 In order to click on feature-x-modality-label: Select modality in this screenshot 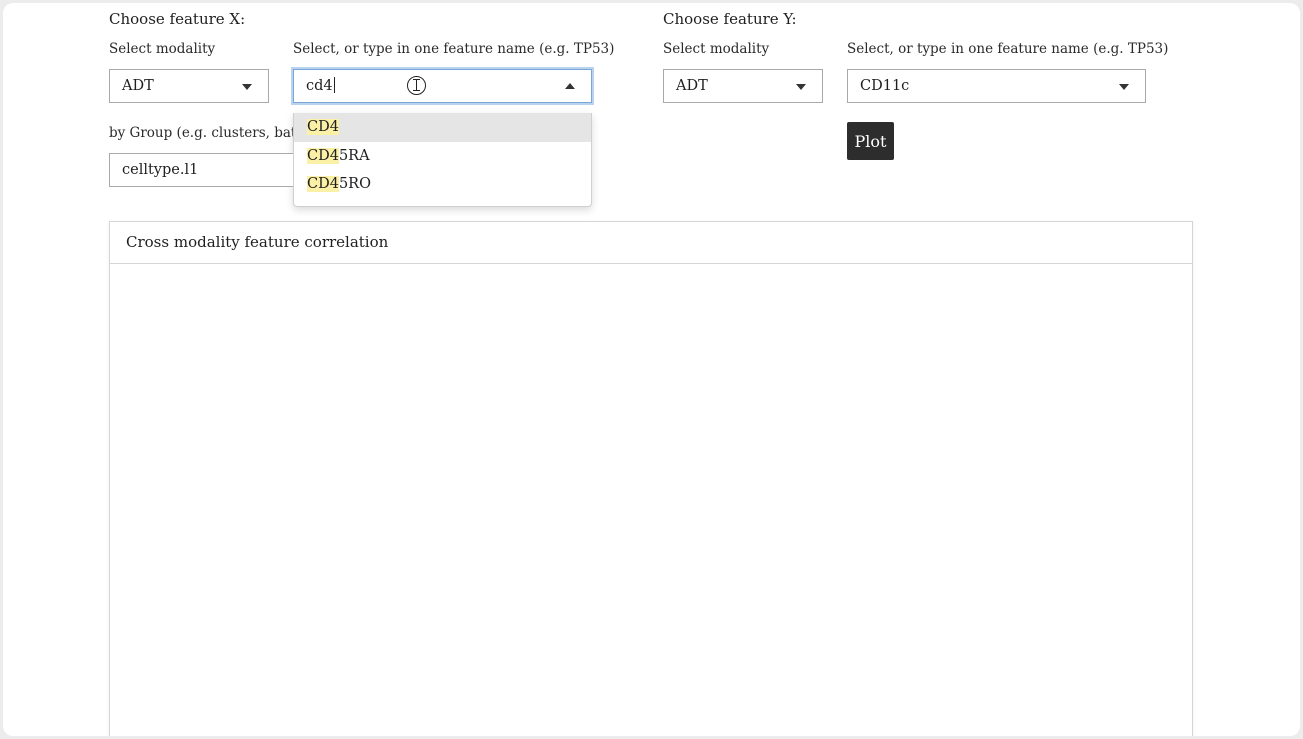, I will do `click(162, 49)`.